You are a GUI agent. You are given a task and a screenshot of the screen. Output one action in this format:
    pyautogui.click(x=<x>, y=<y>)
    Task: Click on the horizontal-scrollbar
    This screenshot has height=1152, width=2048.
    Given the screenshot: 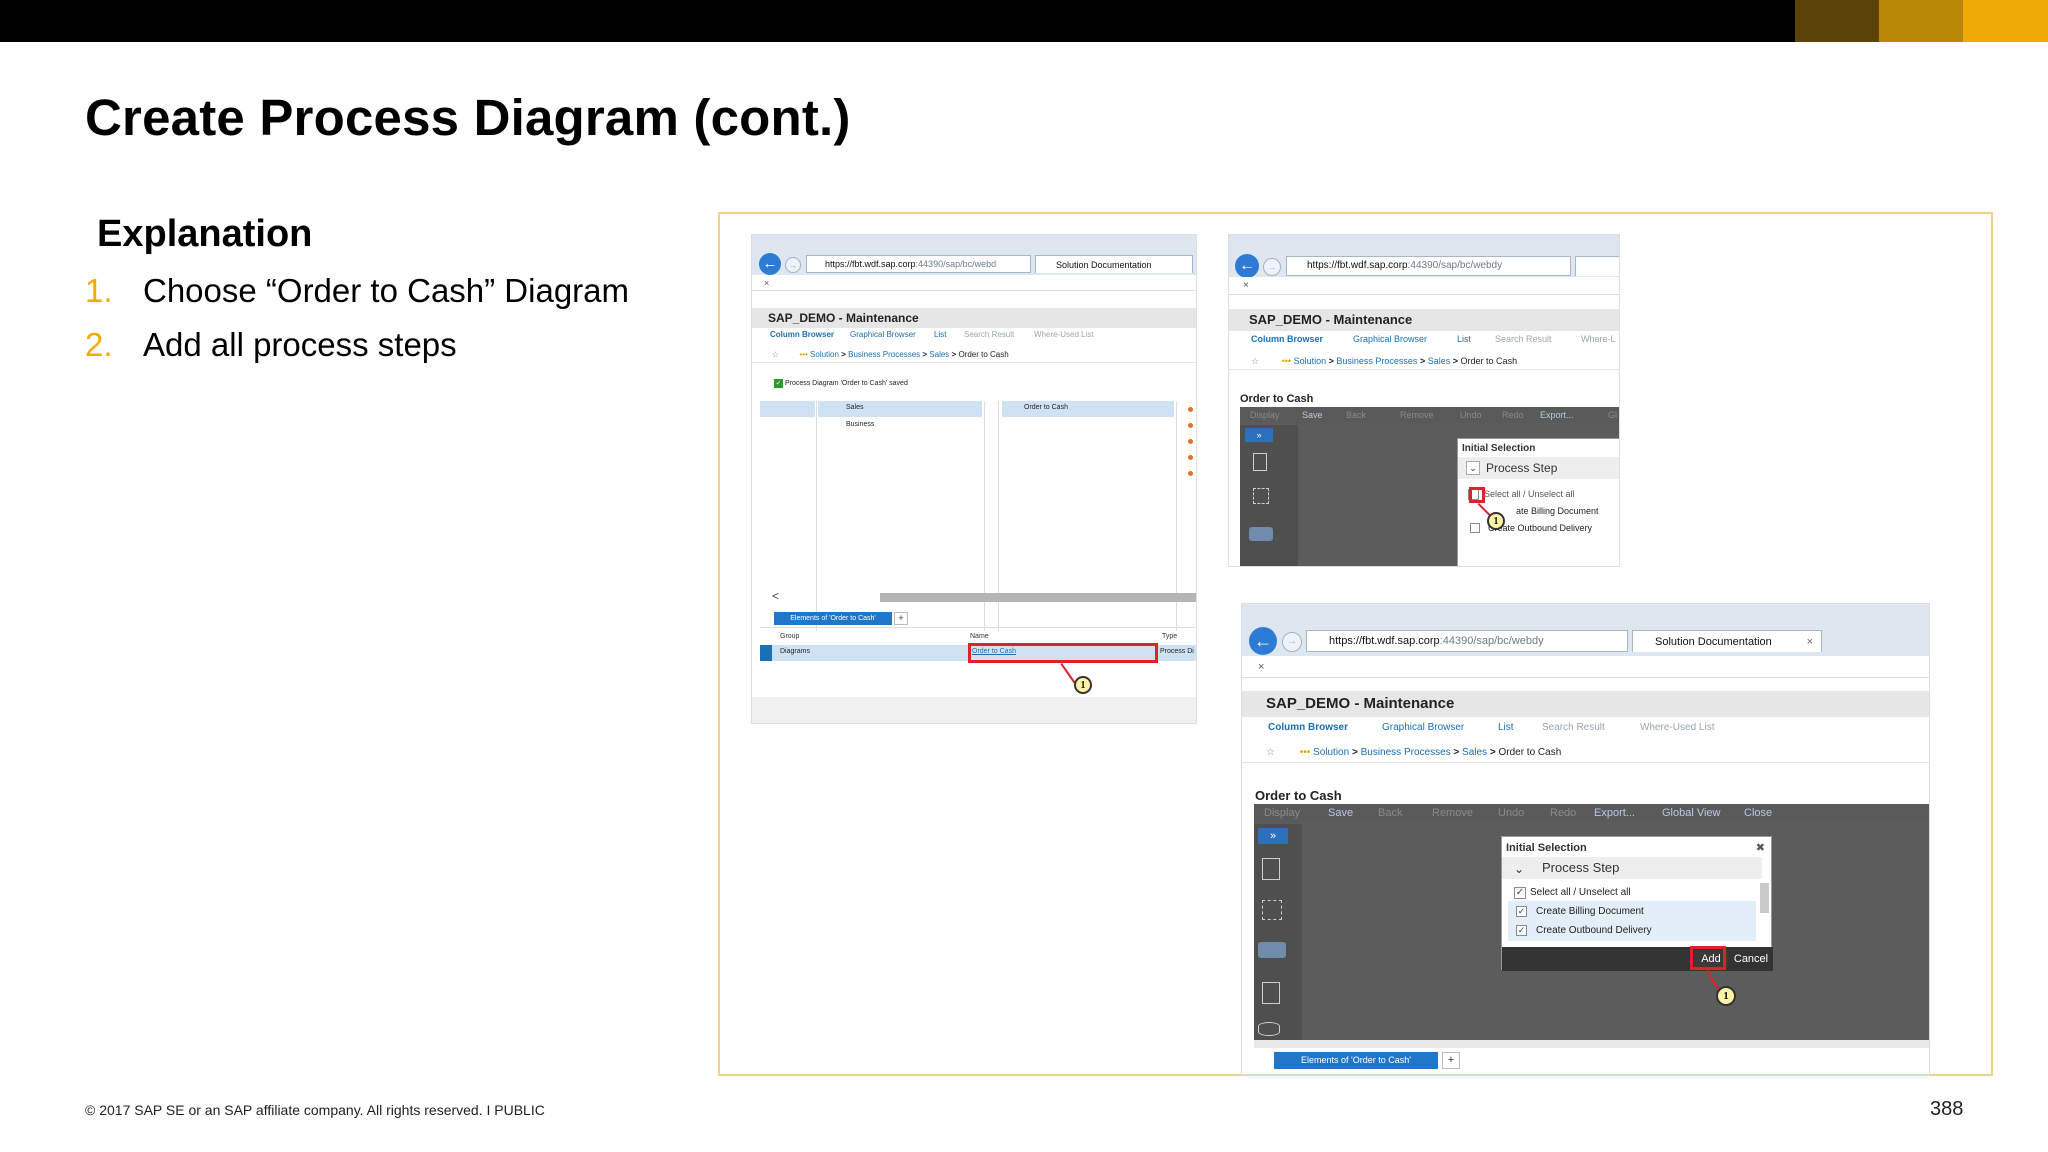 What is the action you would take?
    pyautogui.click(x=1038, y=597)
    